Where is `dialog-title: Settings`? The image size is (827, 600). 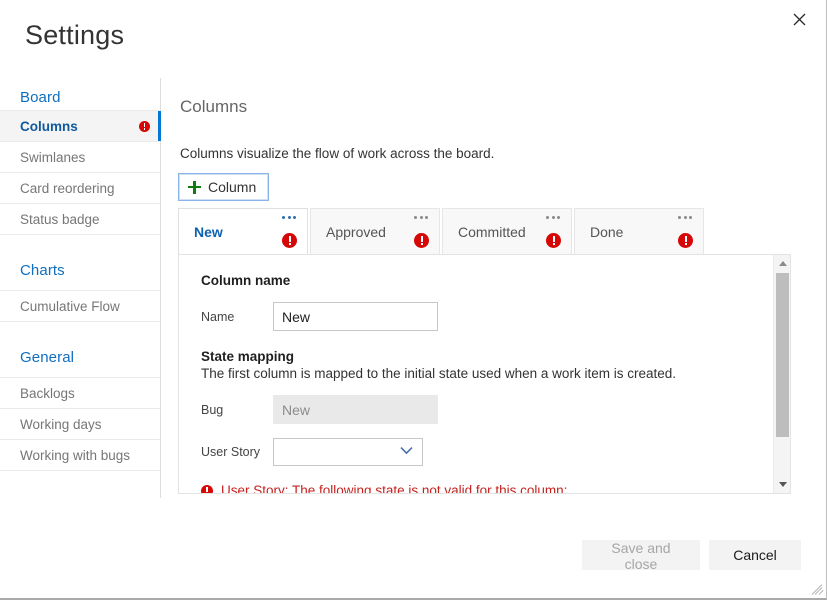 dialog-title: Settings is located at coordinates (75, 35).